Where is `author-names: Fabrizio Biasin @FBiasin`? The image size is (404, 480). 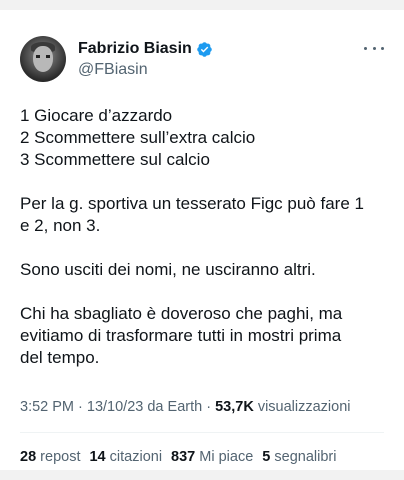
author-names: Fabrizio Biasin @FBiasin is located at coordinates (145, 58).